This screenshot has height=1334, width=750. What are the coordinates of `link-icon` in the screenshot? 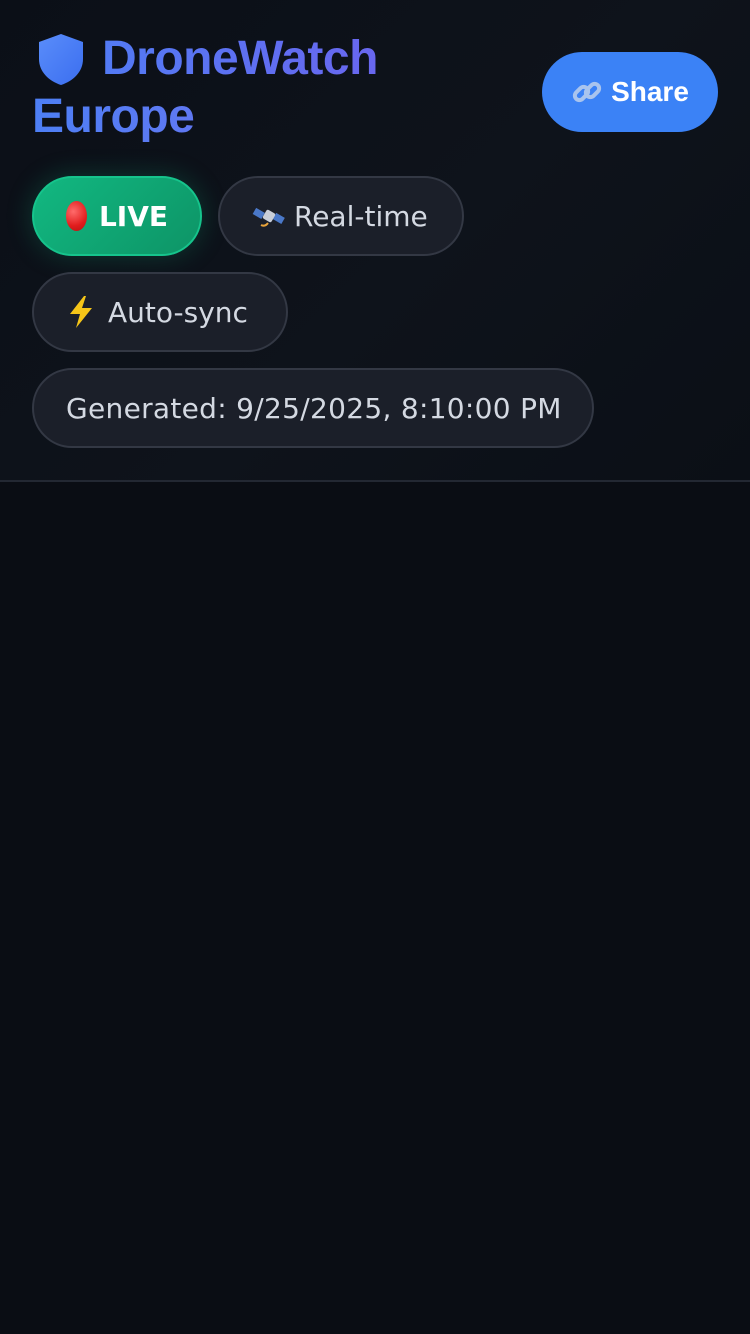 It's located at (587, 92).